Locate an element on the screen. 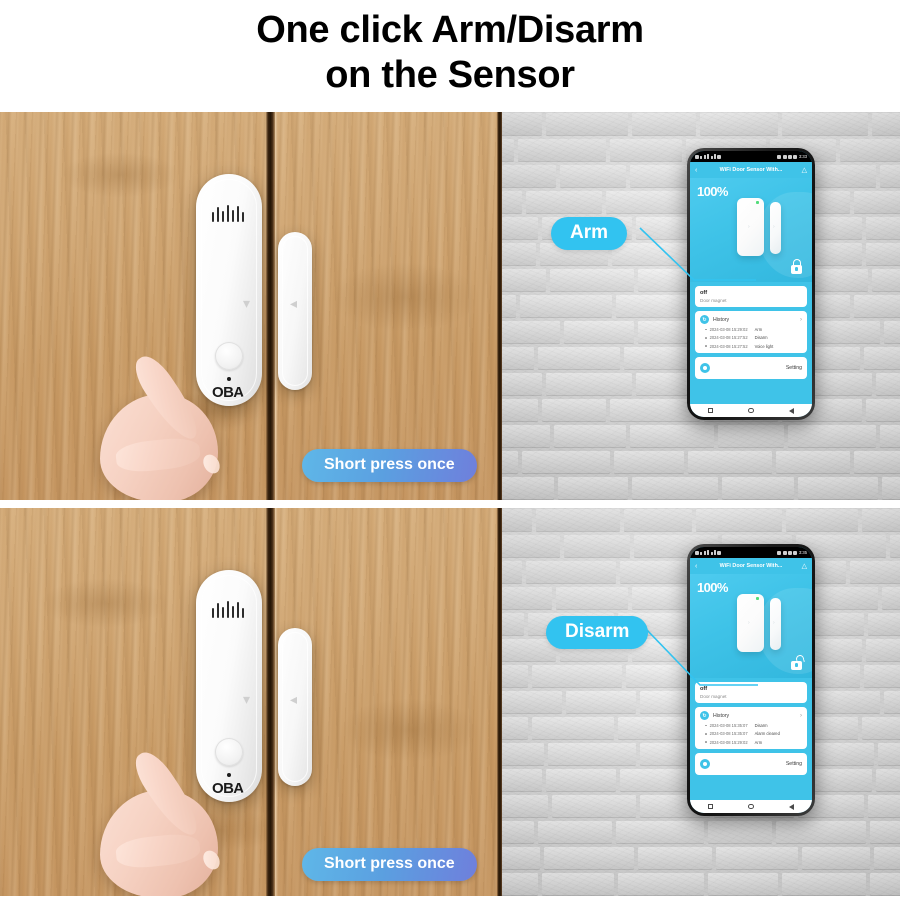  short-press-badge-arm: Short press once is located at coordinates (389, 465).